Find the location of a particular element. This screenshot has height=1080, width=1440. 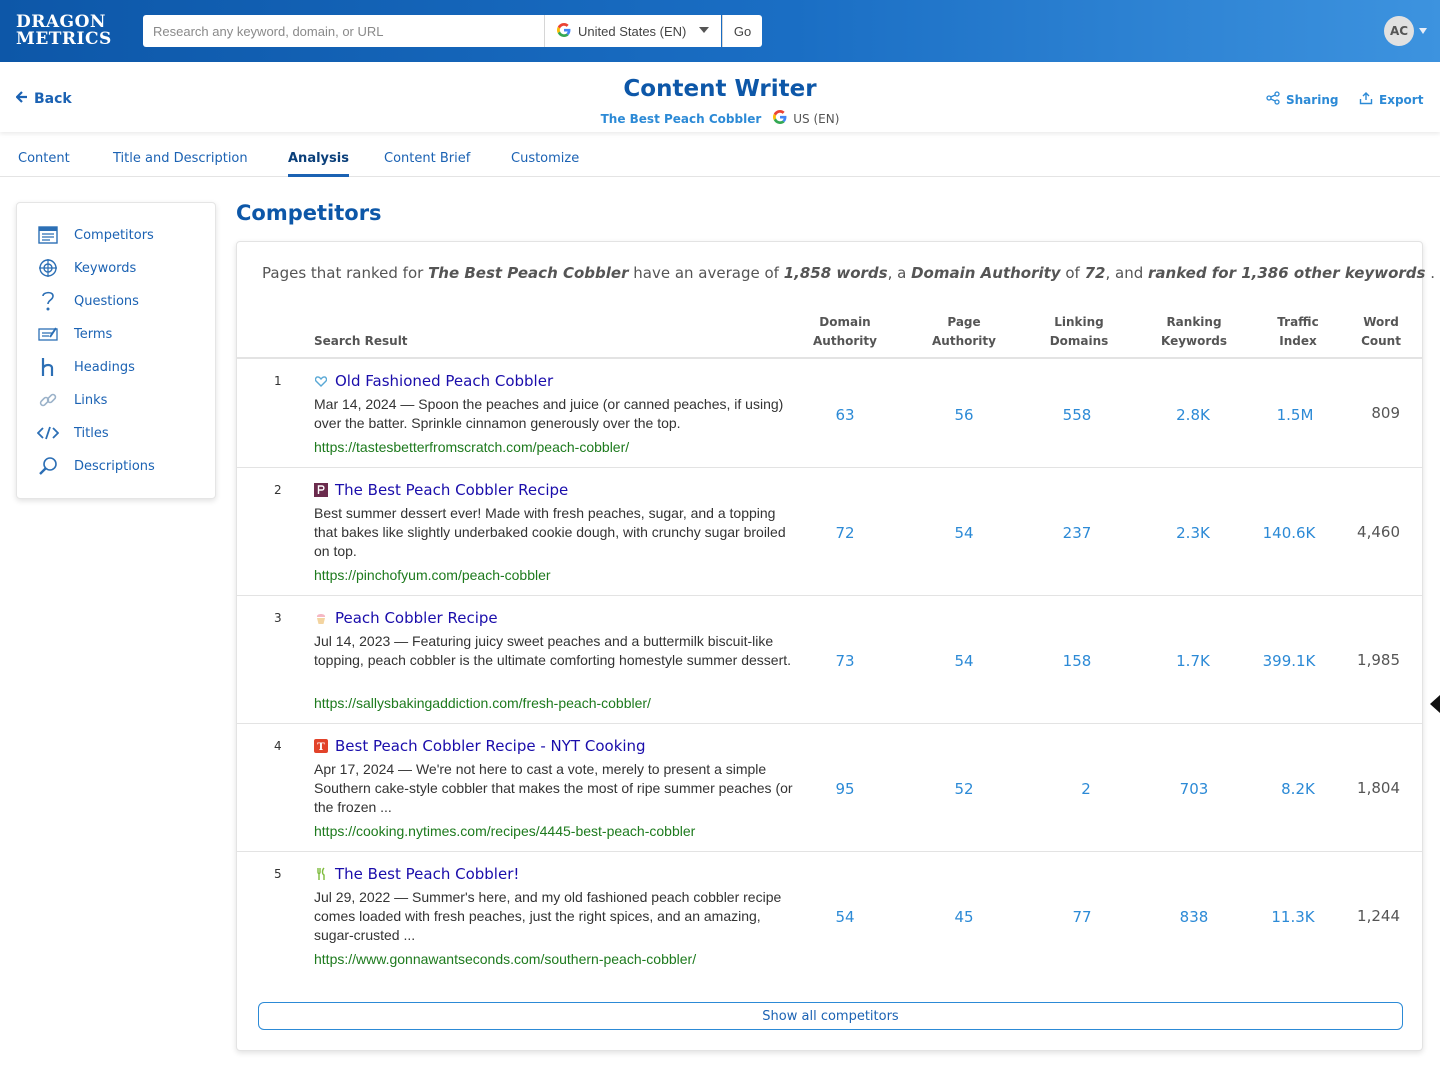

page-authority-value: 45 is located at coordinates (964, 917).